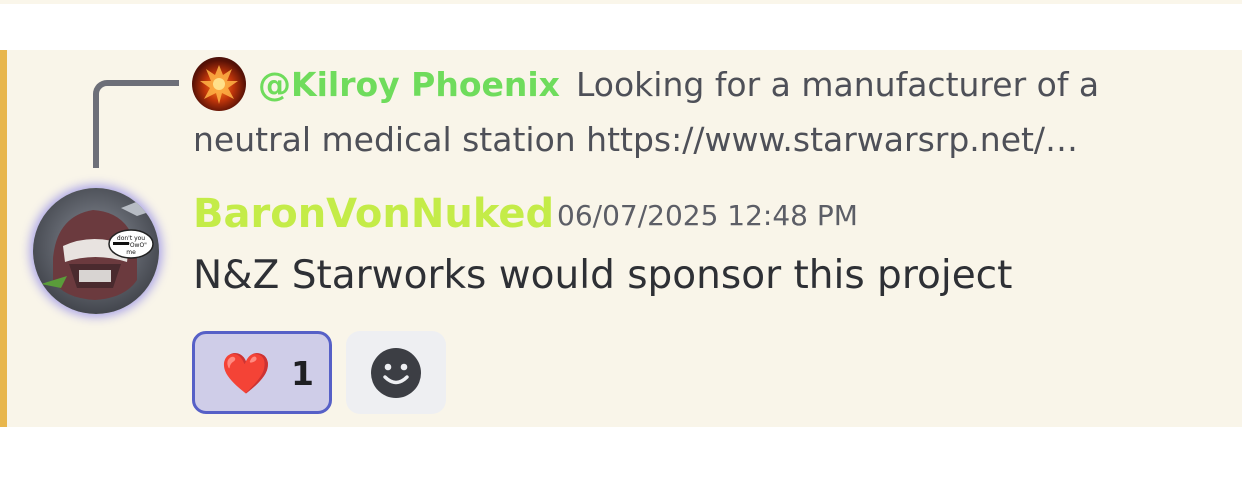 This screenshot has height=478, width=1242. I want to click on message-timestamp: 06/07/2025 12:48 PM, so click(707, 216).